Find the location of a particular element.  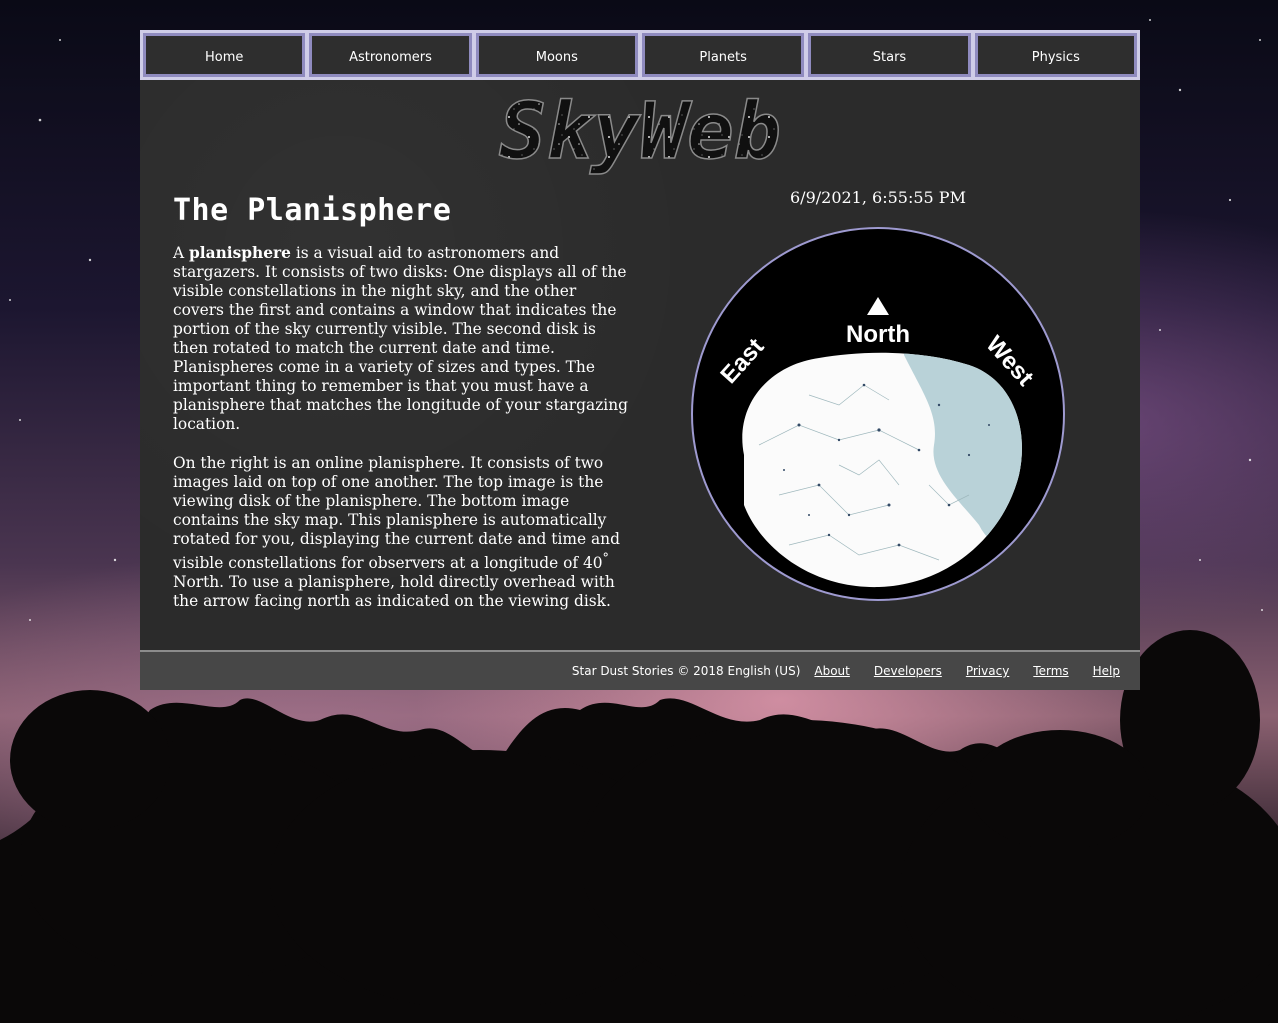

degree-sign: ° is located at coordinates (605, 558).